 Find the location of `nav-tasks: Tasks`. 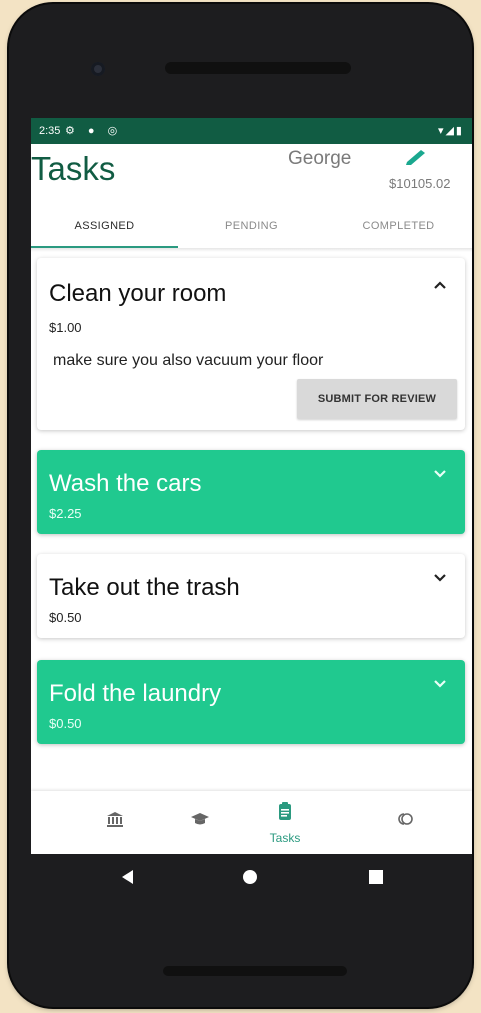

nav-tasks: Tasks is located at coordinates (285, 822).